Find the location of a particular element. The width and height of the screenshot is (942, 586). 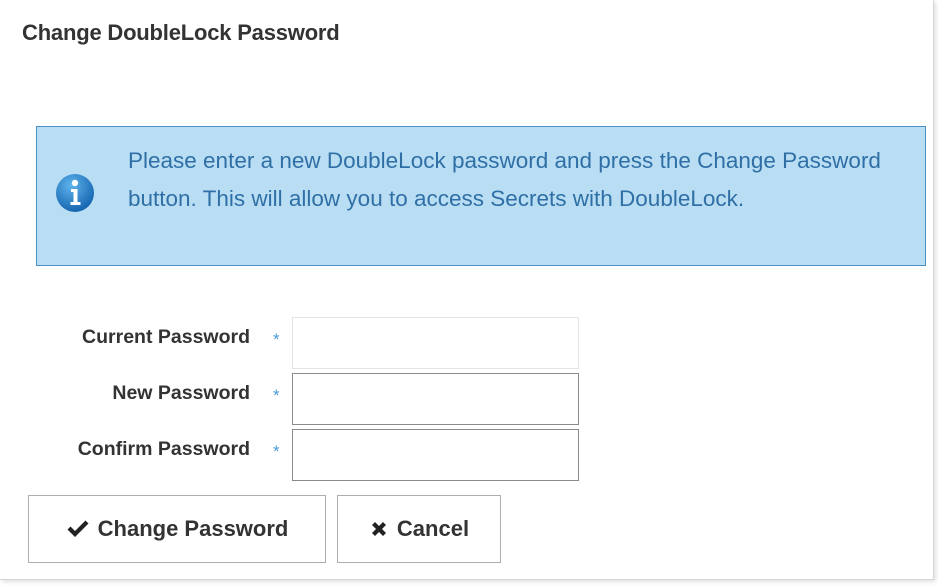

confirm-password-label-wrap: Confirm Password is located at coordinates (125, 455).